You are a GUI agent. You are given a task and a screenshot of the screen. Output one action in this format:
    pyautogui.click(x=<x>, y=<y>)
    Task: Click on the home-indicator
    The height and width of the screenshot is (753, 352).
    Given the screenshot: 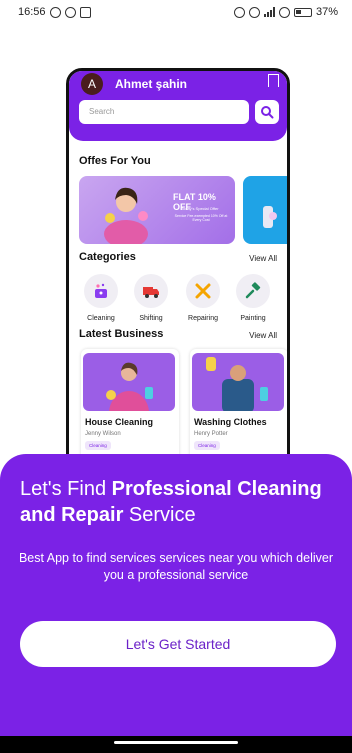 What is the action you would take?
    pyautogui.click(x=176, y=742)
    